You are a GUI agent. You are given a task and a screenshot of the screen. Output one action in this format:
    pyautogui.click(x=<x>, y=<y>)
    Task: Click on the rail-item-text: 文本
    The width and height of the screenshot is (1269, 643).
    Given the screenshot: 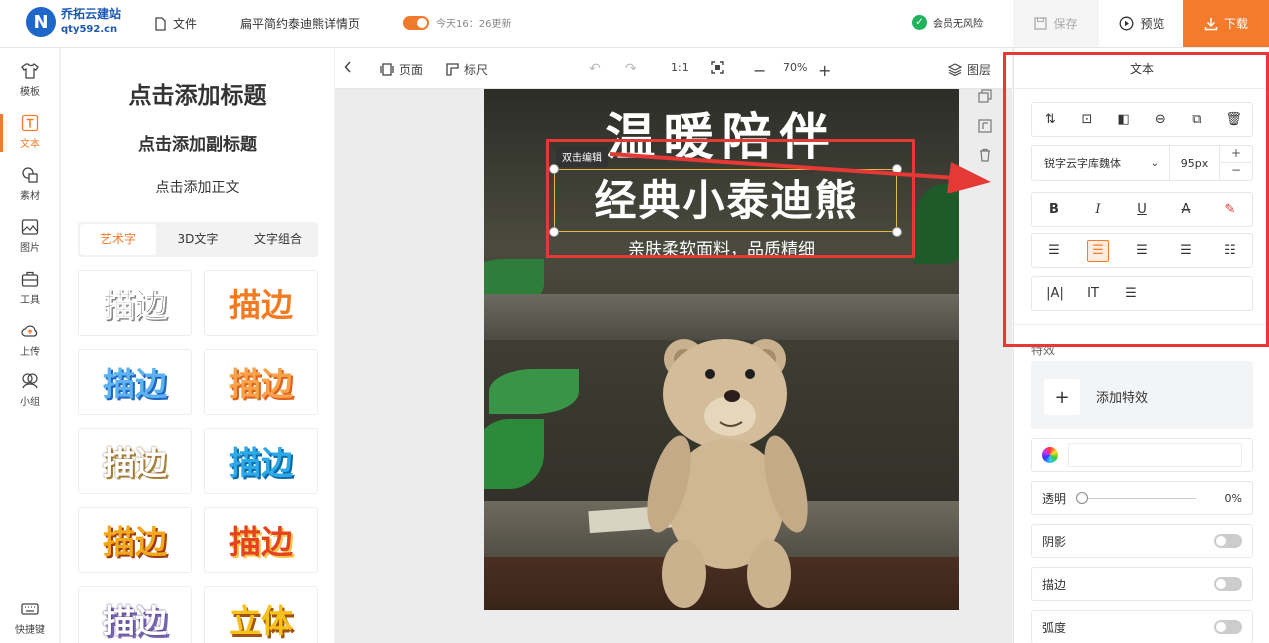 What is the action you would take?
    pyautogui.click(x=30, y=132)
    